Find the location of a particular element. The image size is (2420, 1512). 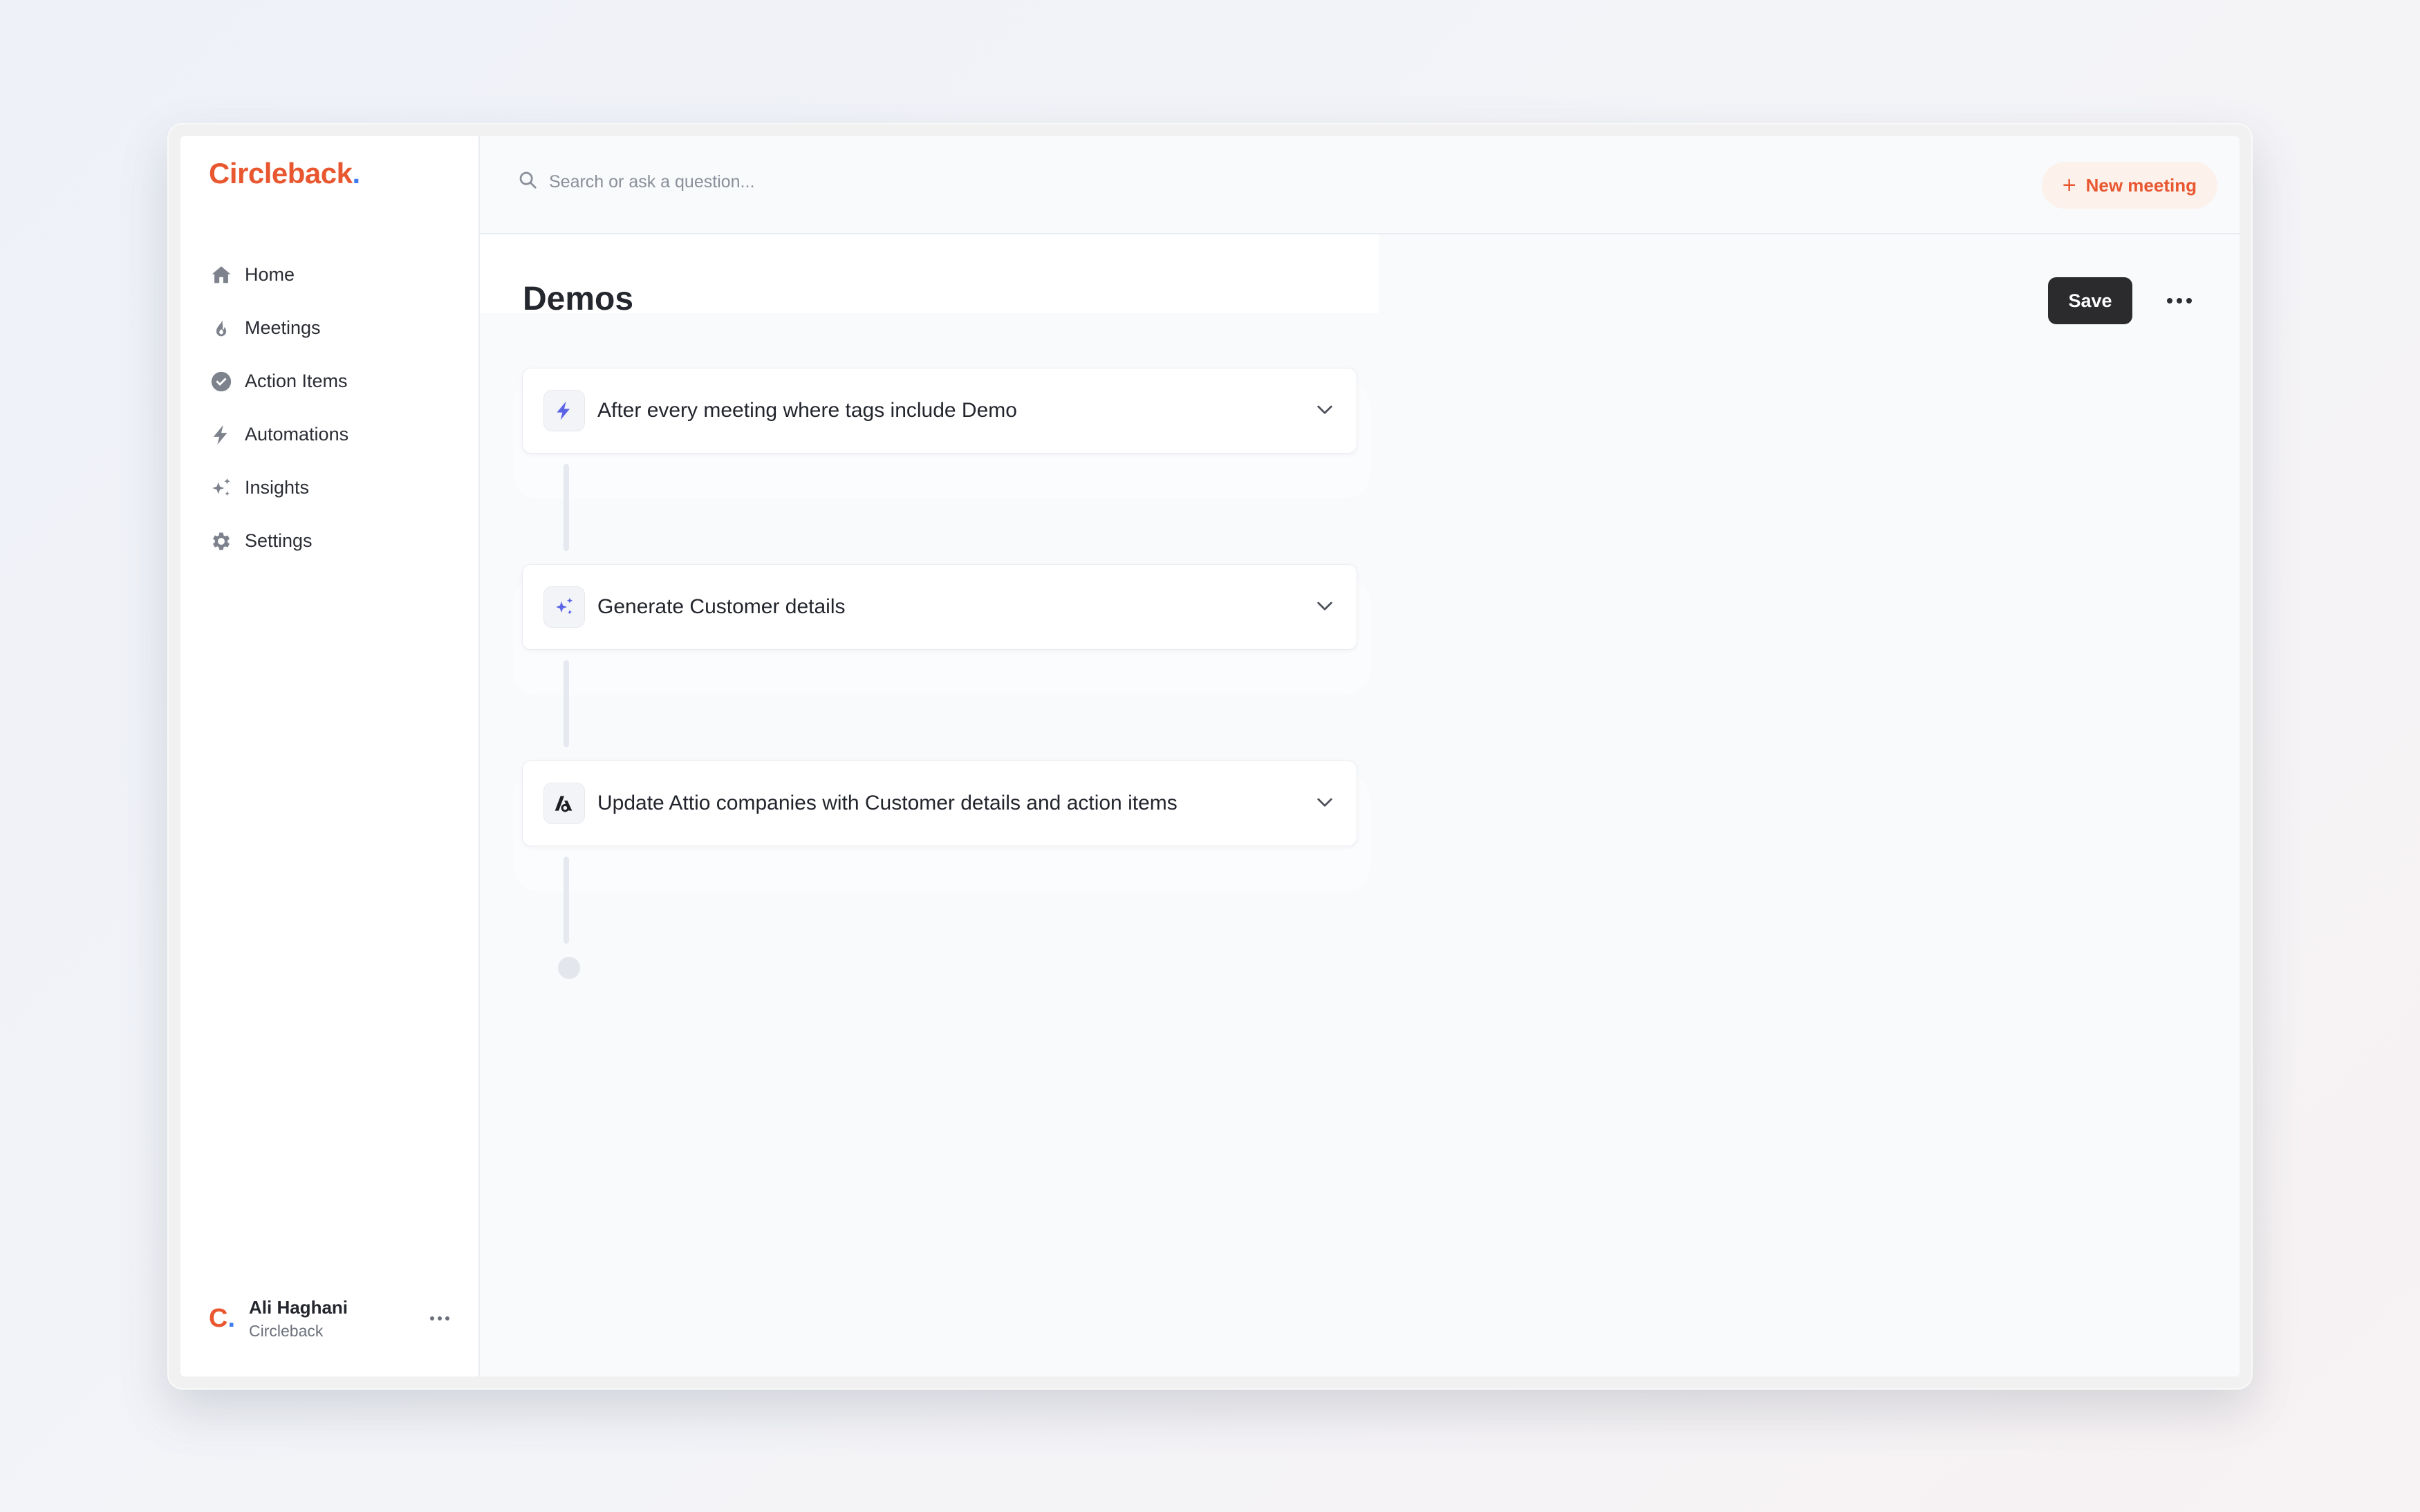

user-name: Ali Haghani is located at coordinates (298, 1307).